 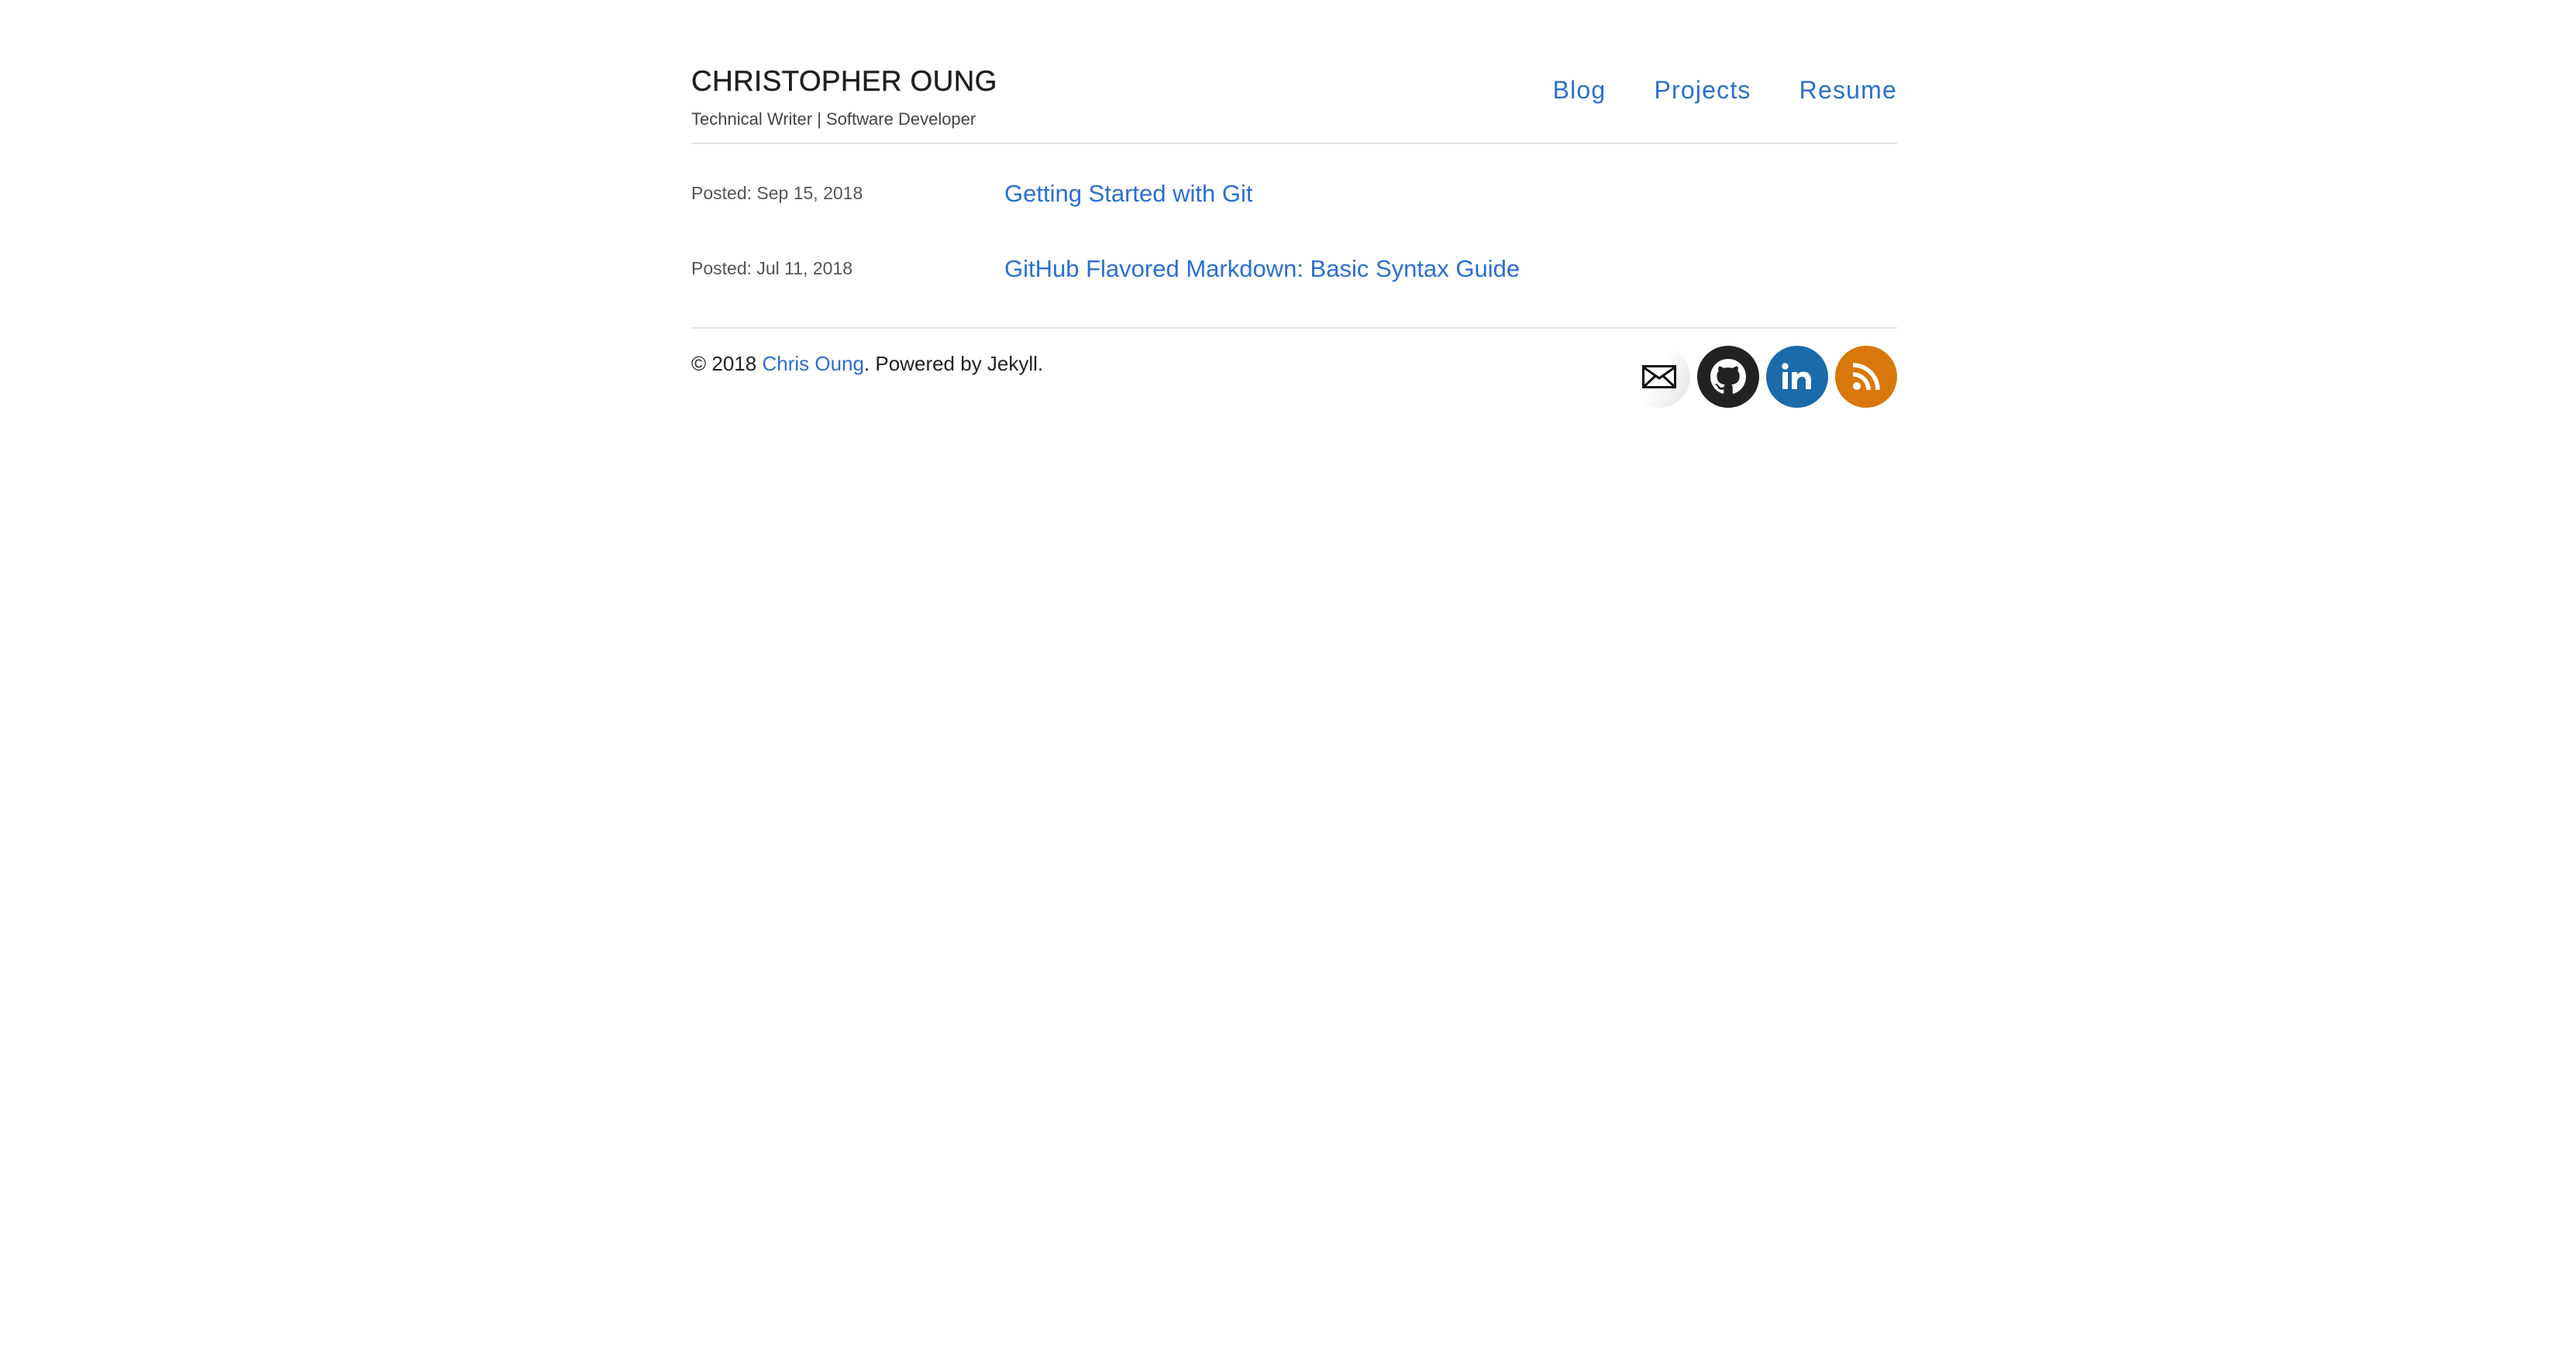 What do you see at coordinates (771, 268) in the screenshot?
I see `post-date: Posted: Jul 11, 2018` at bounding box center [771, 268].